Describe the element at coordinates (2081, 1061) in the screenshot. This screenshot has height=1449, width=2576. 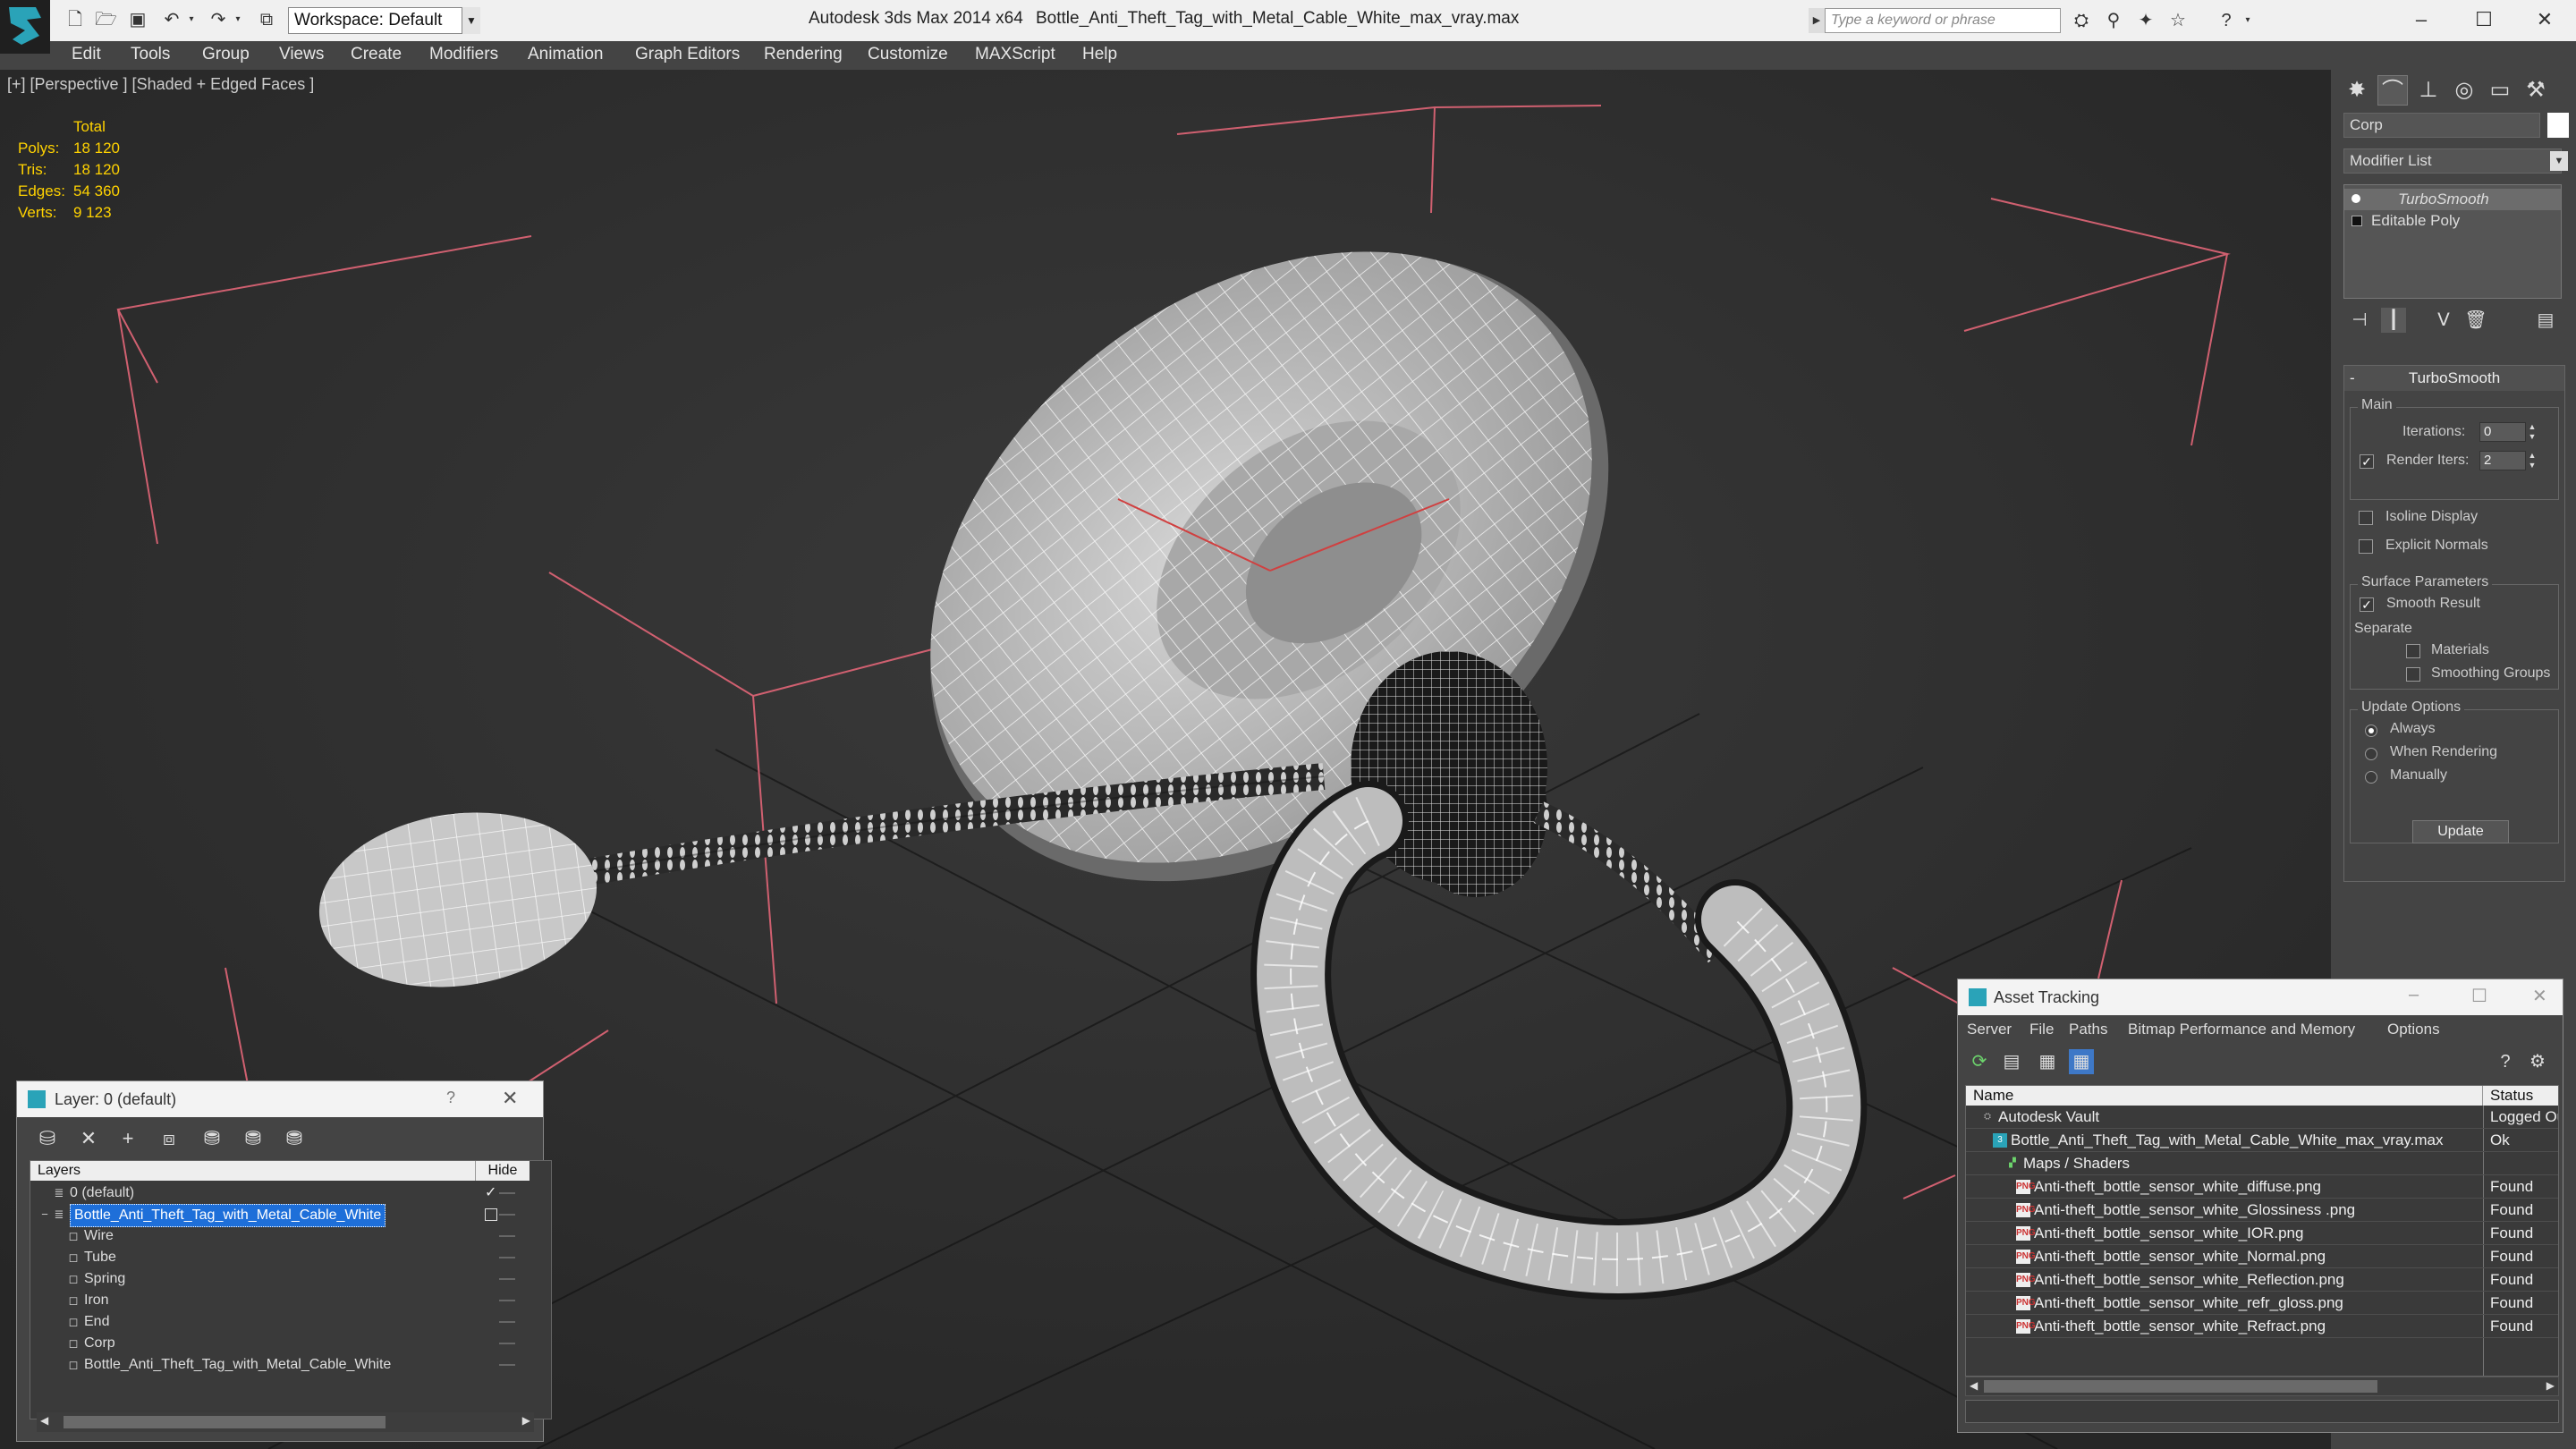
I see `grid-view-icon: ▦` at that location.